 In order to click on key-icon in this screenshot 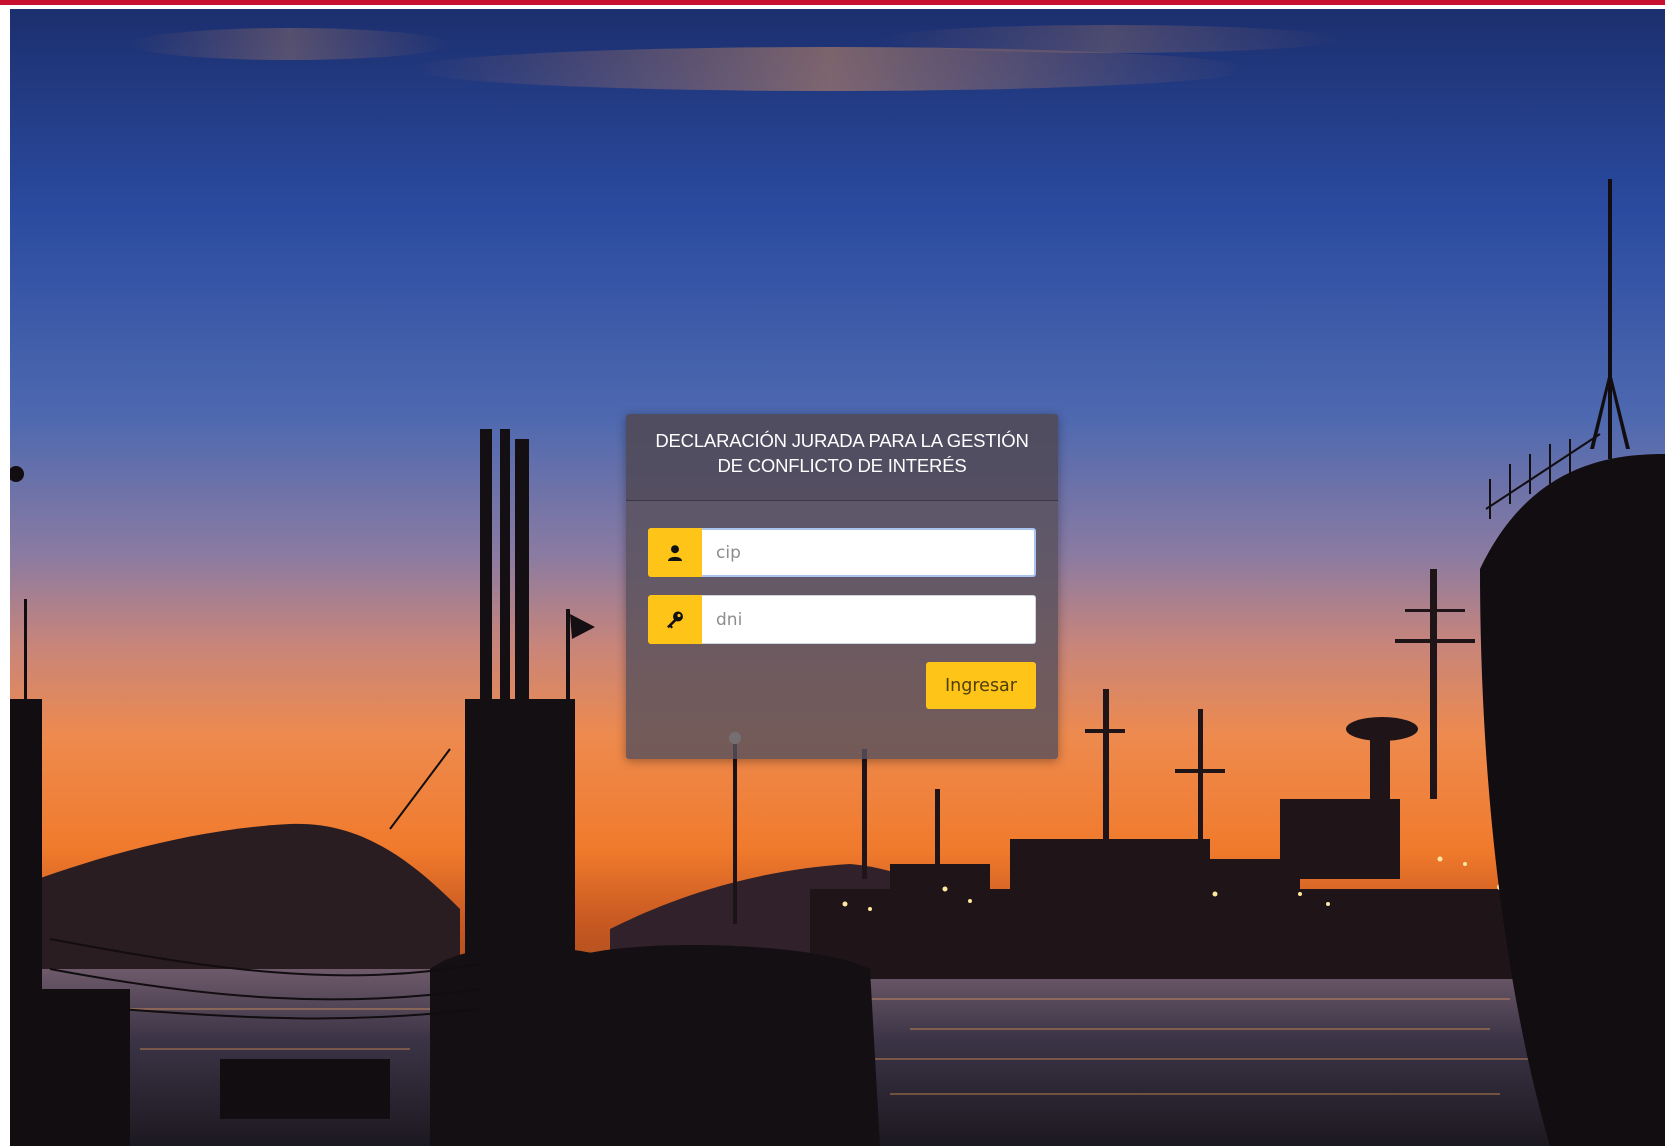, I will do `click(675, 619)`.